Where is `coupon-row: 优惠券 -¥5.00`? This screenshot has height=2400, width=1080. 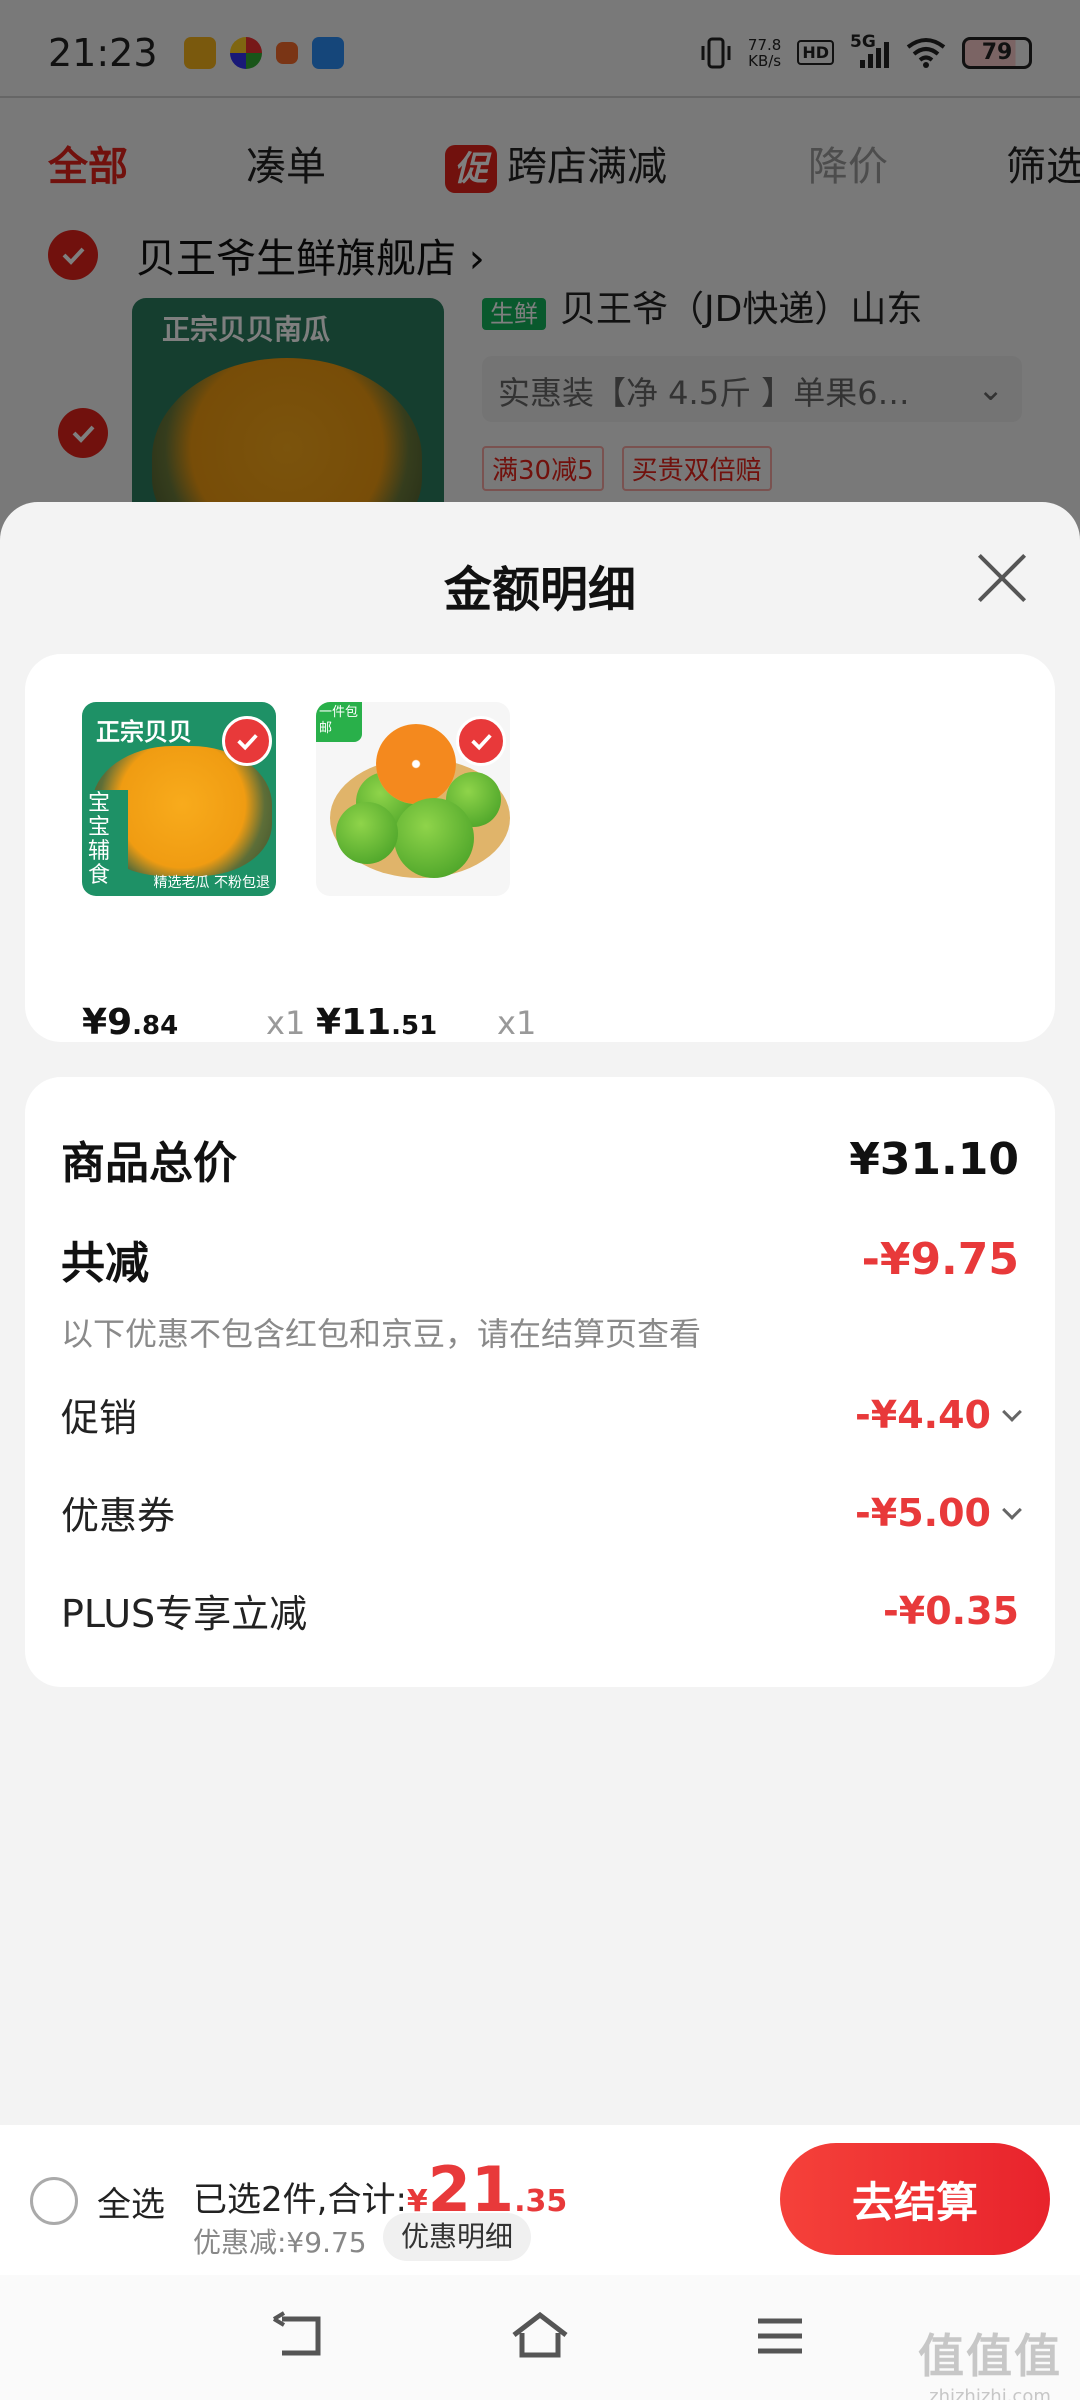
coupon-row: 优惠券 -¥5.00 is located at coordinates (541, 1512).